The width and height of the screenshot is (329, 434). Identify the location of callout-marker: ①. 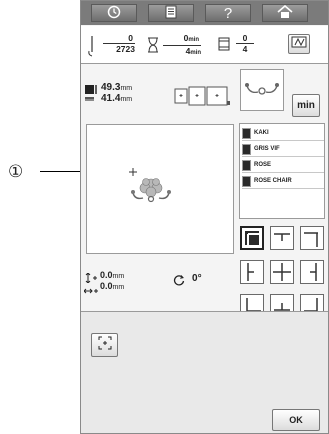
(16, 171).